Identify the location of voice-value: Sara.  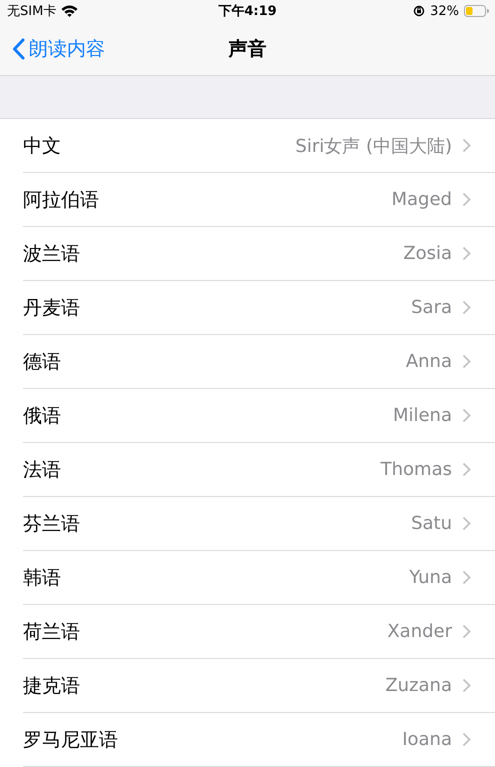
(431, 307).